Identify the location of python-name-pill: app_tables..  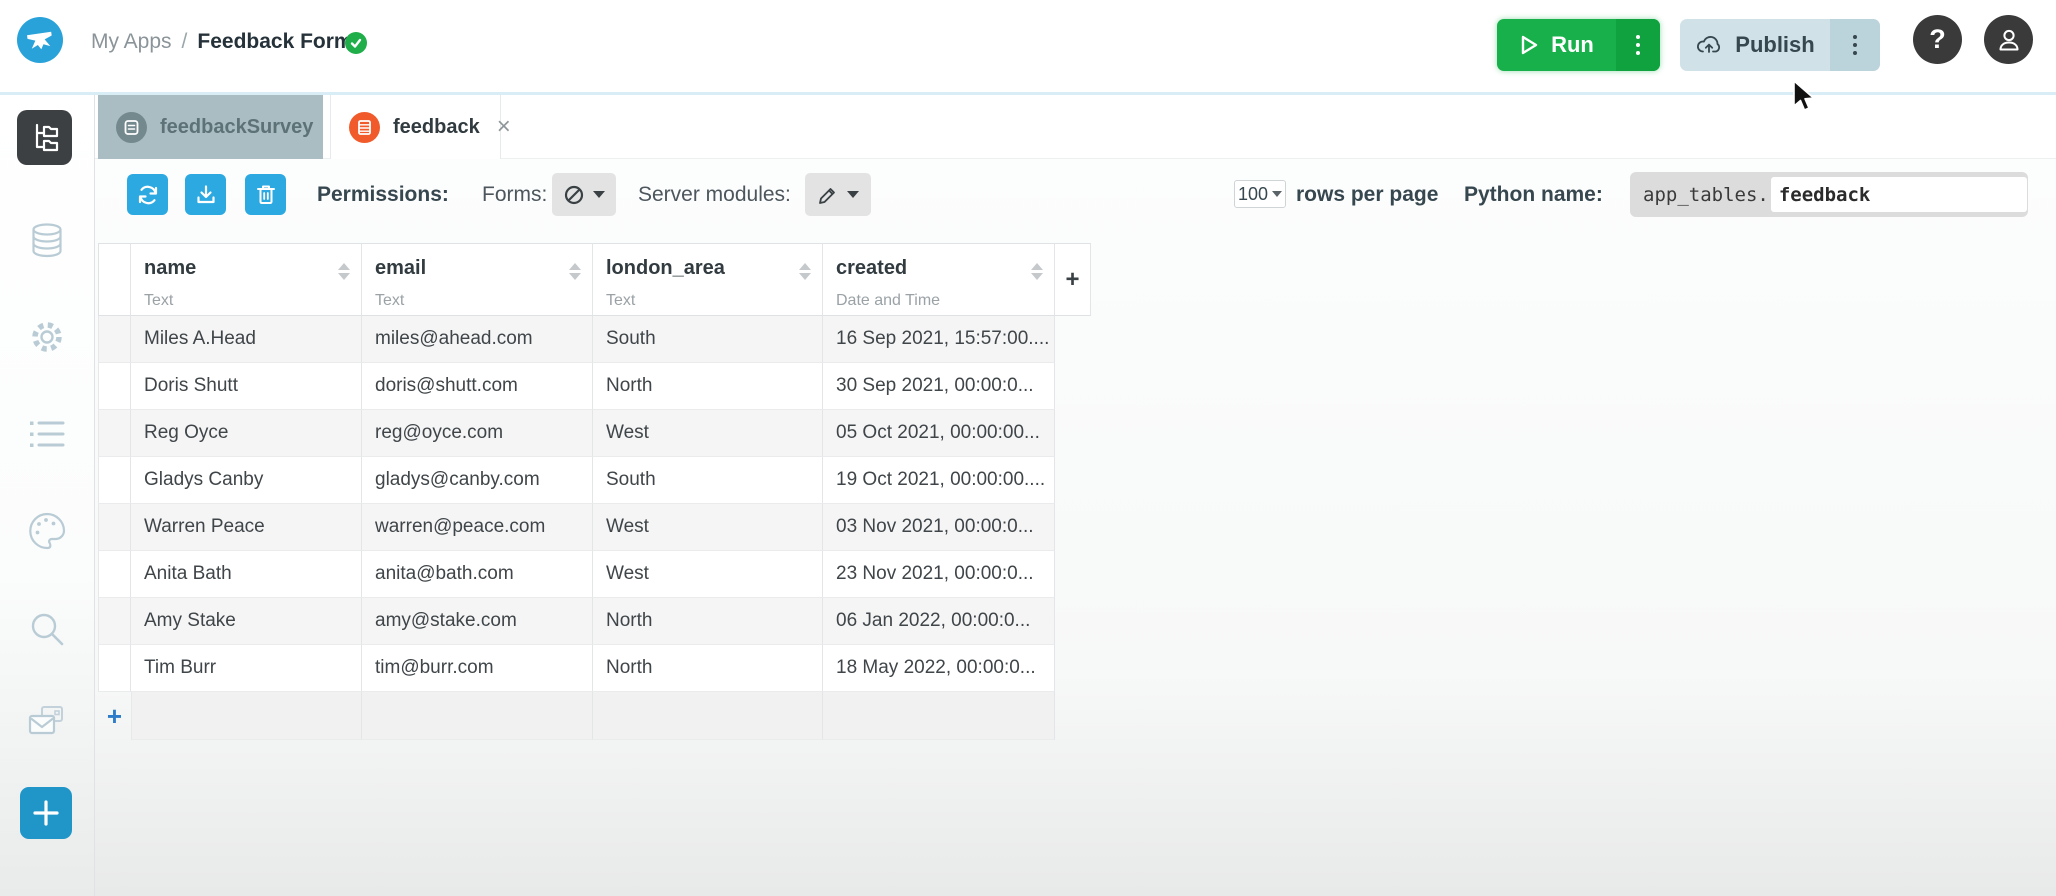
(1829, 194).